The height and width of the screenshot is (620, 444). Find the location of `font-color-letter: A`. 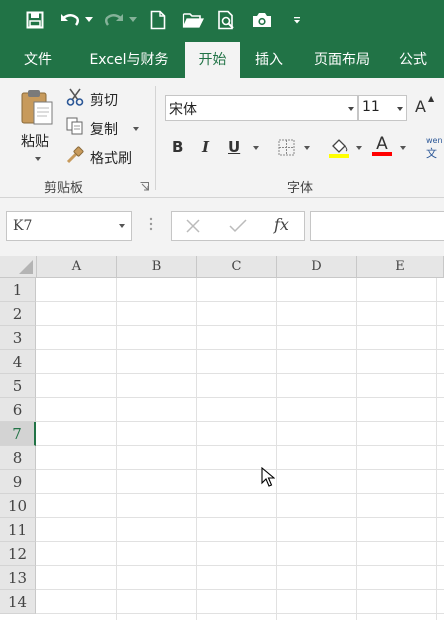

font-color-letter: A is located at coordinates (382, 144).